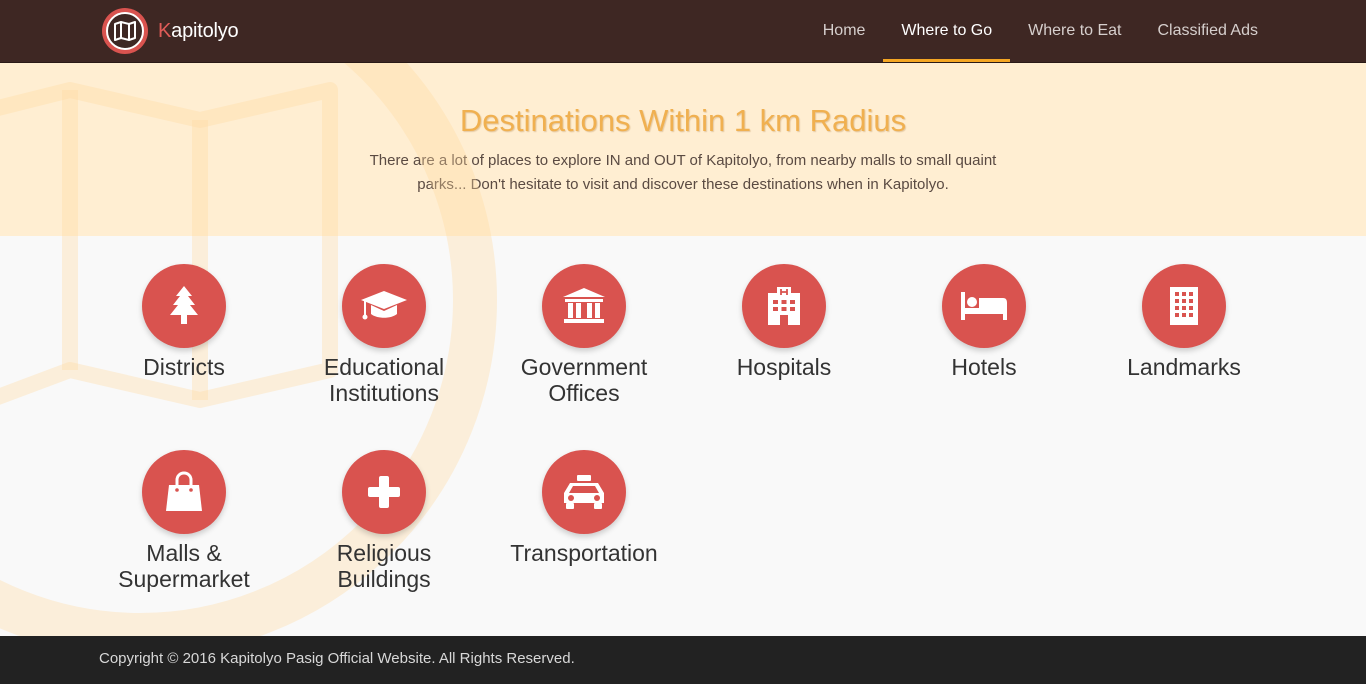 The height and width of the screenshot is (684, 1366). What do you see at coordinates (184, 492) in the screenshot?
I see `shopping-bag-icon` at bounding box center [184, 492].